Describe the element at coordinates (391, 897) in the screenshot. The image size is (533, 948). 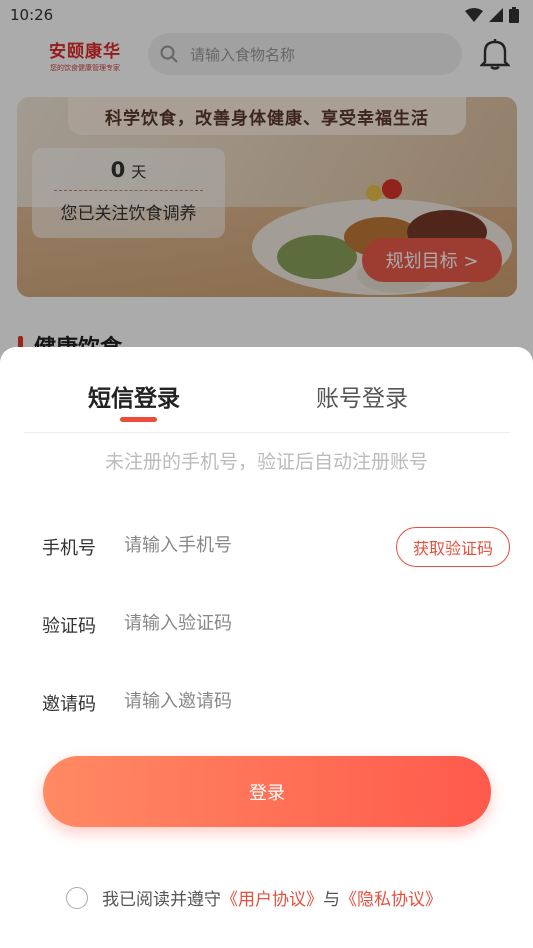
I see `privacy-agreement-link: 《隐私协议》` at that location.